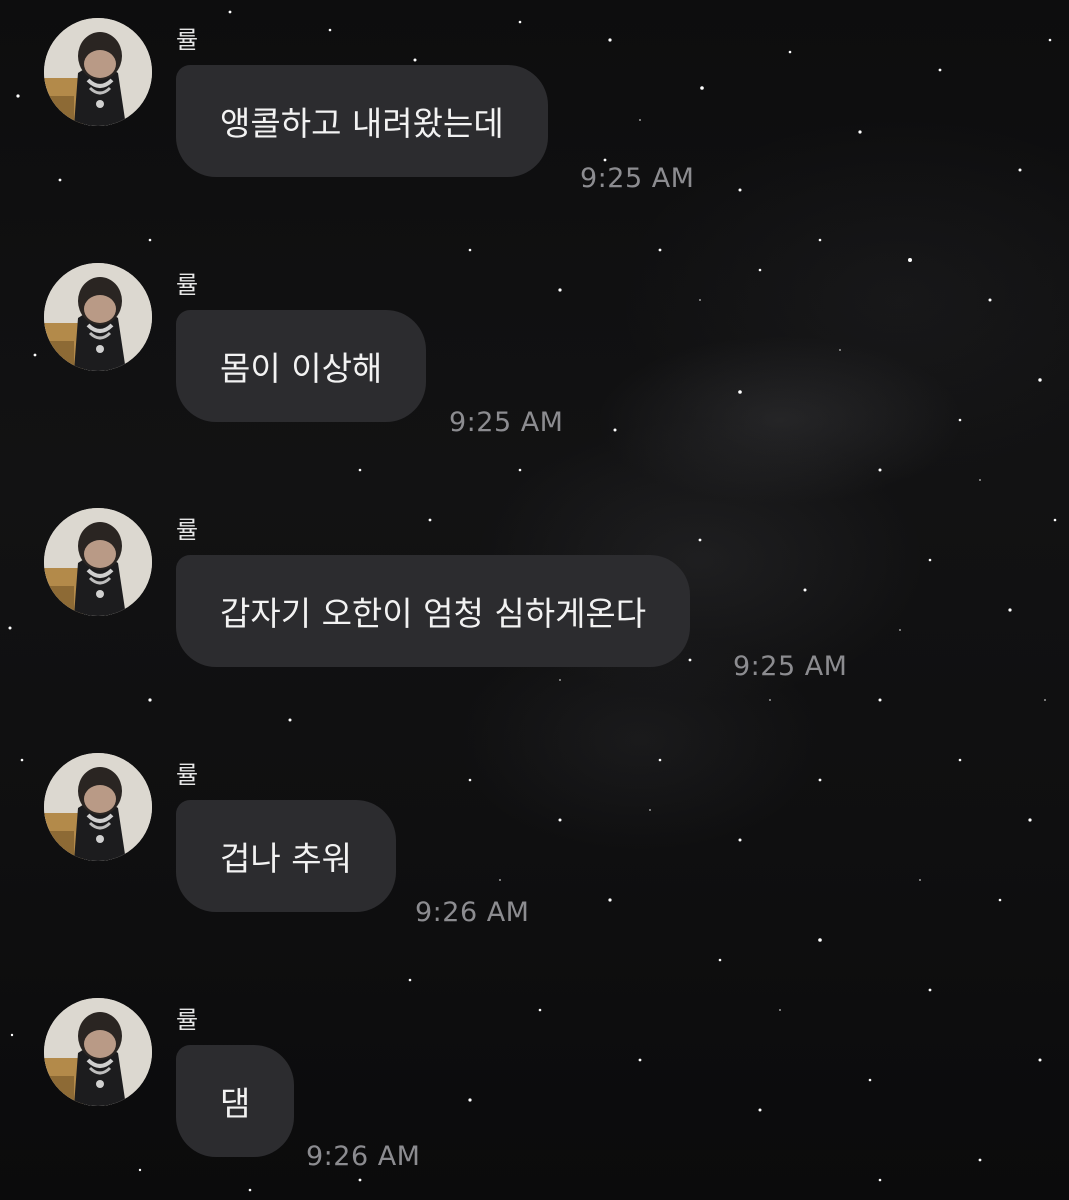 The image size is (1069, 1200). What do you see at coordinates (235, 1101) in the screenshot?
I see `message-bubble: 댐` at bounding box center [235, 1101].